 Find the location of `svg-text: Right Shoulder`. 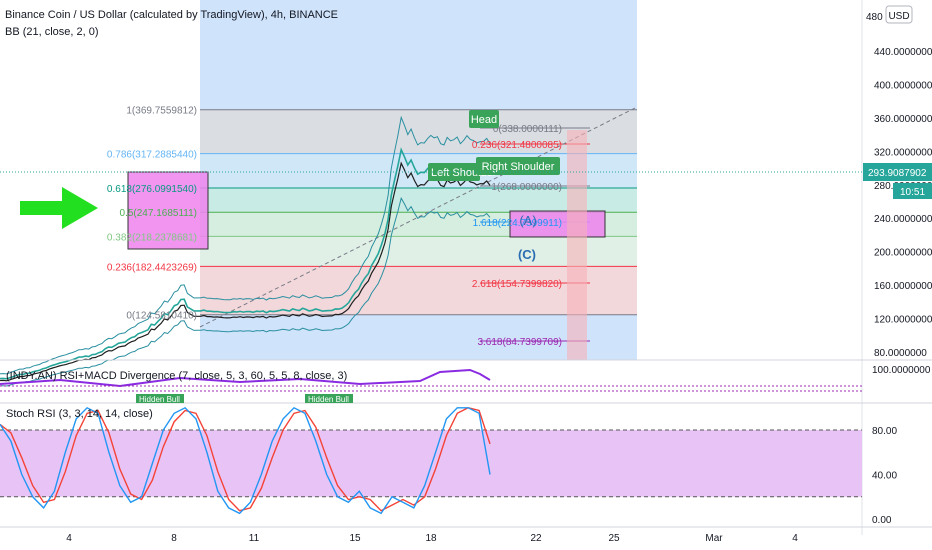

svg-text: Right Shoulder is located at coordinates (518, 167).